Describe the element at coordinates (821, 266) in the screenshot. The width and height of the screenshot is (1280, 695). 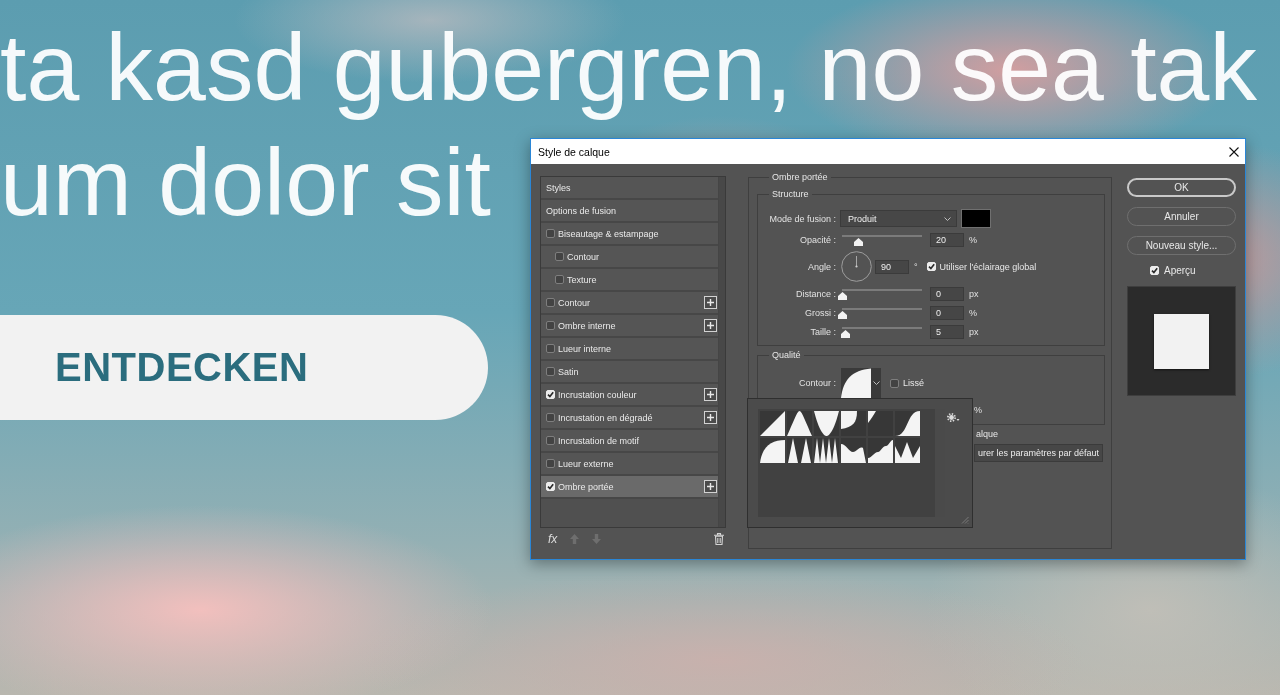
I see `field-label: Angle :` at that location.